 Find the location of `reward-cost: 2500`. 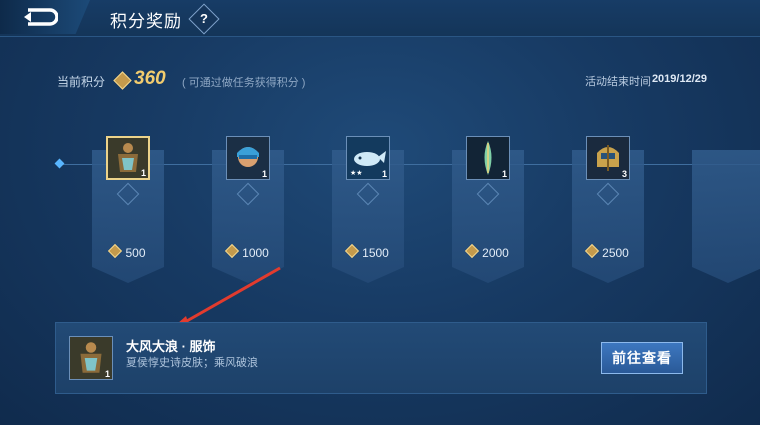

reward-cost: 2500 is located at coordinates (608, 251).